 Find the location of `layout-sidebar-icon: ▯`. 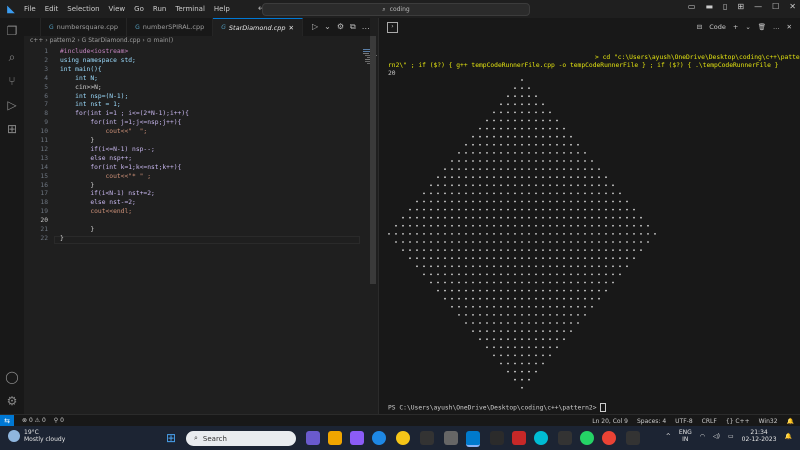

layout-sidebar-icon: ▯ is located at coordinates (725, 6).